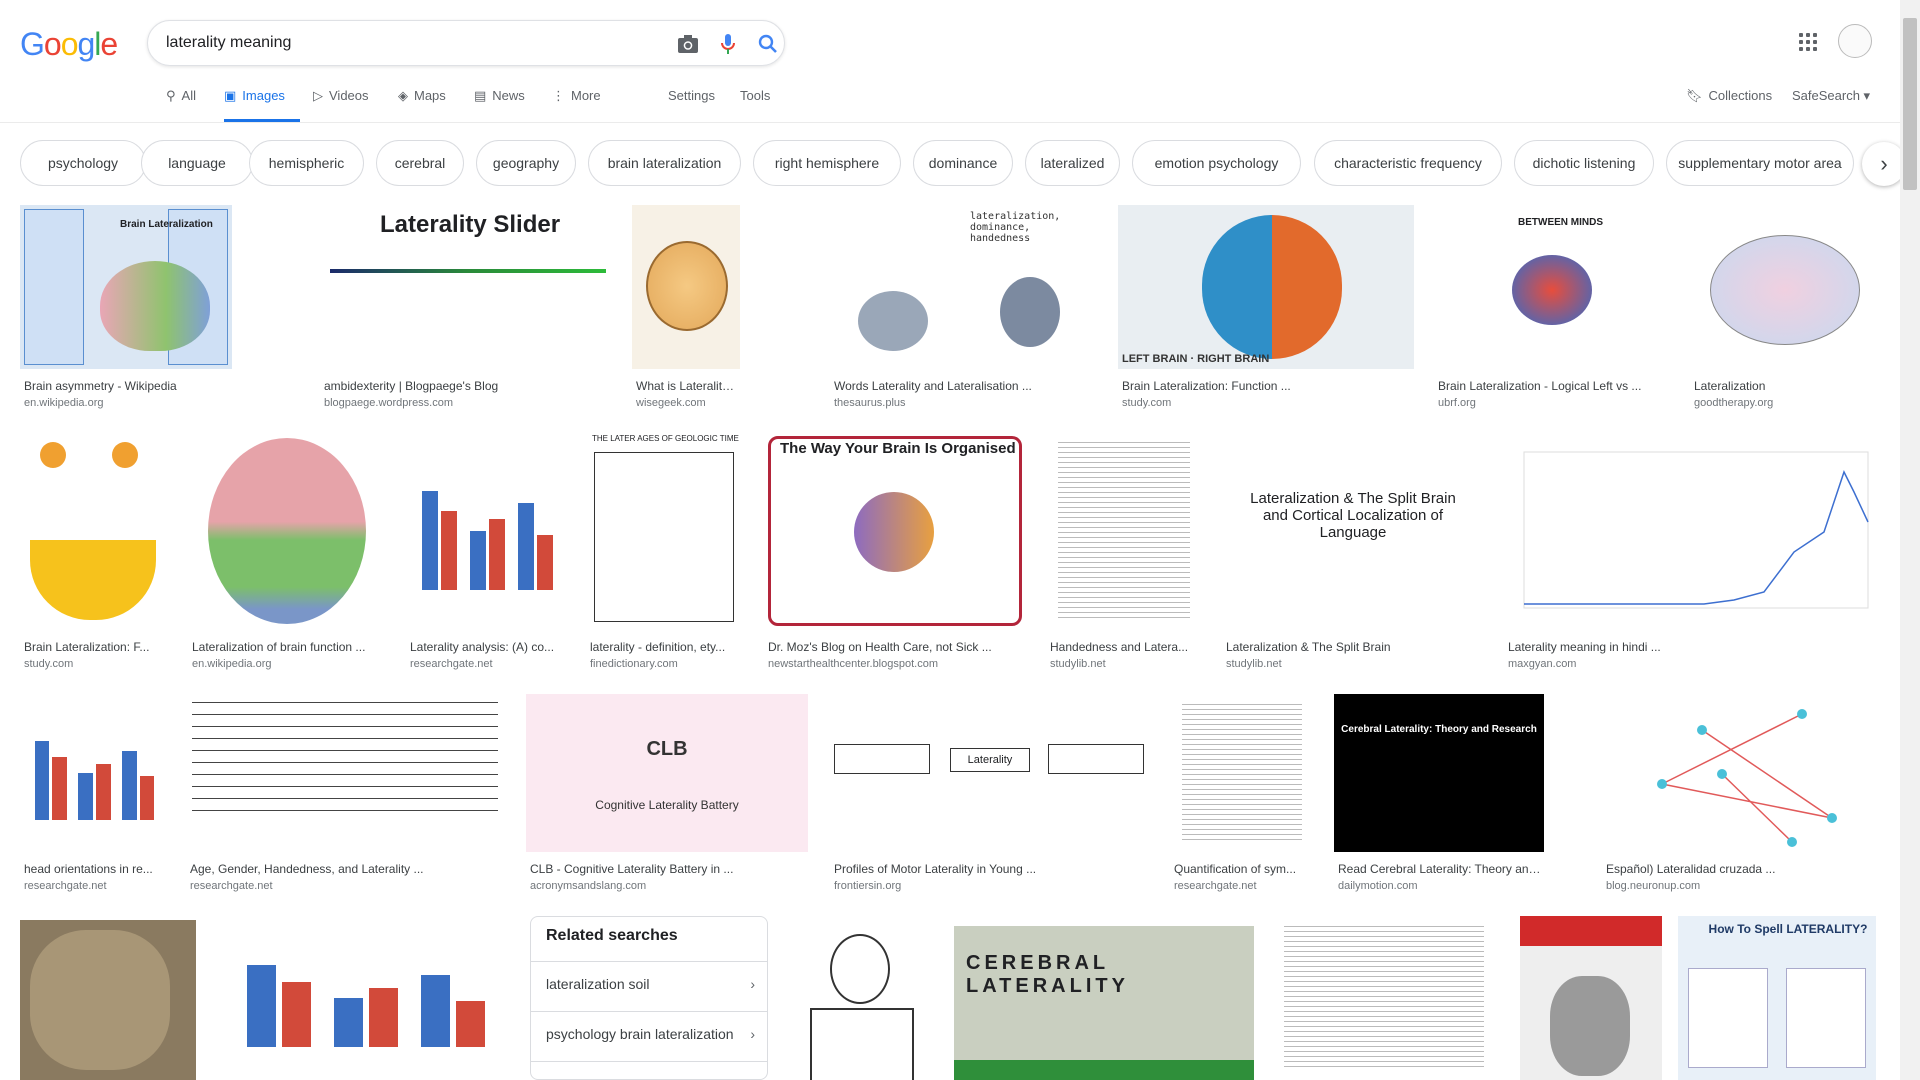  What do you see at coordinates (306, 163) in the screenshot?
I see `chip-item: hemispheric` at bounding box center [306, 163].